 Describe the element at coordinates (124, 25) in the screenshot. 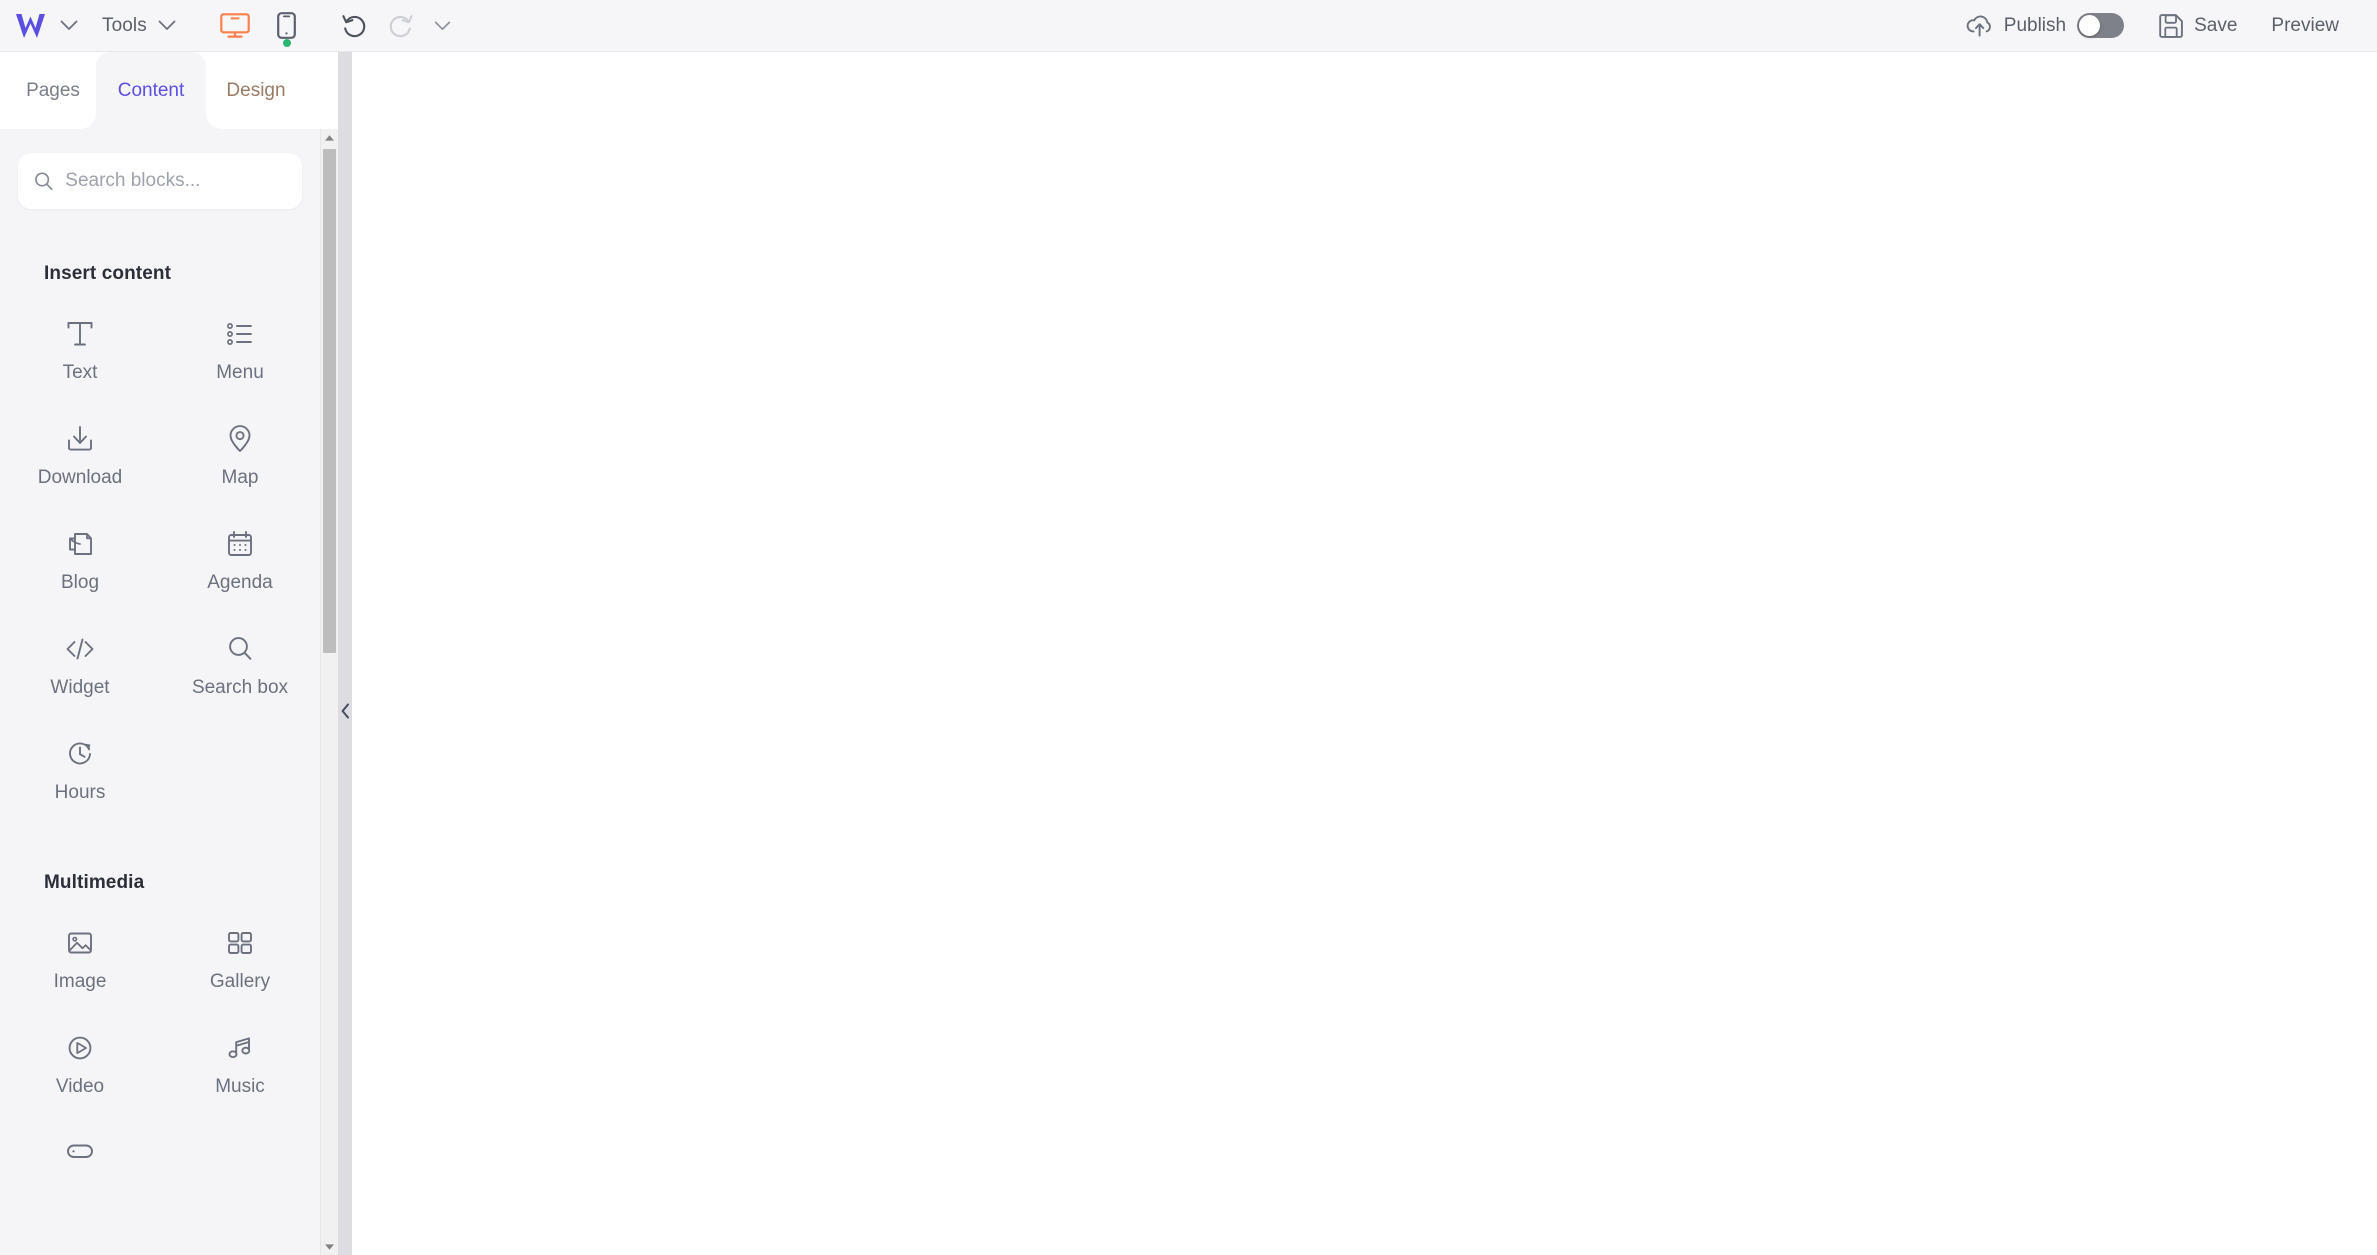

I see `tools-label: Tools` at that location.